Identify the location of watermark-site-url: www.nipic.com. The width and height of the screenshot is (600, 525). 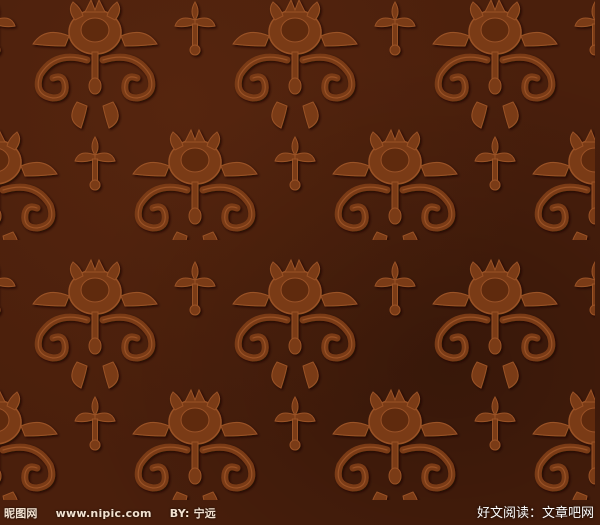
(103, 513).